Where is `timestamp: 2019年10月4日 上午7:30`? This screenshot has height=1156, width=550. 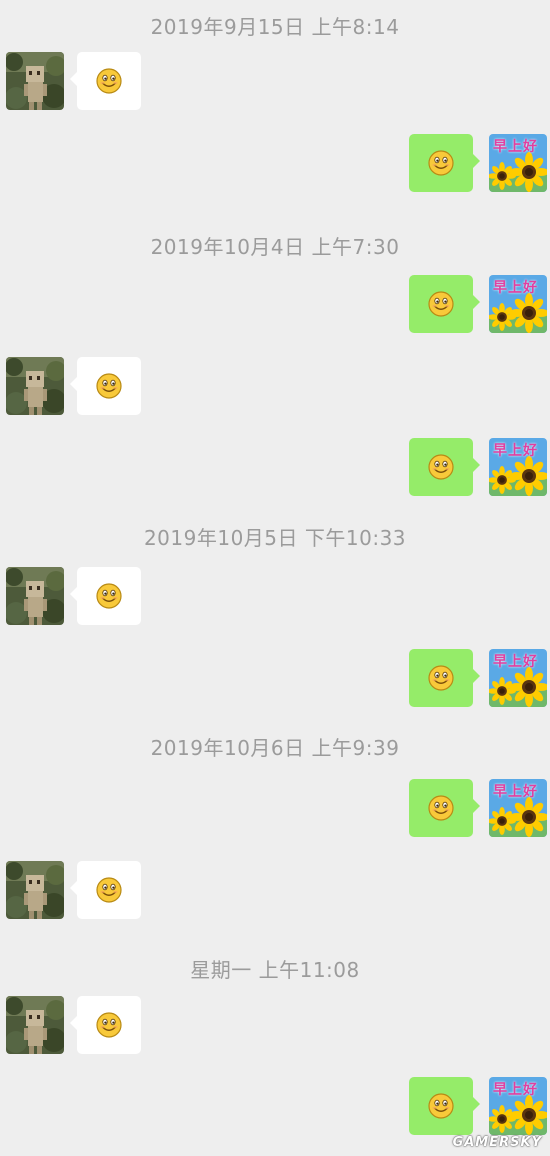 timestamp: 2019年10月4日 上午7:30 is located at coordinates (275, 247).